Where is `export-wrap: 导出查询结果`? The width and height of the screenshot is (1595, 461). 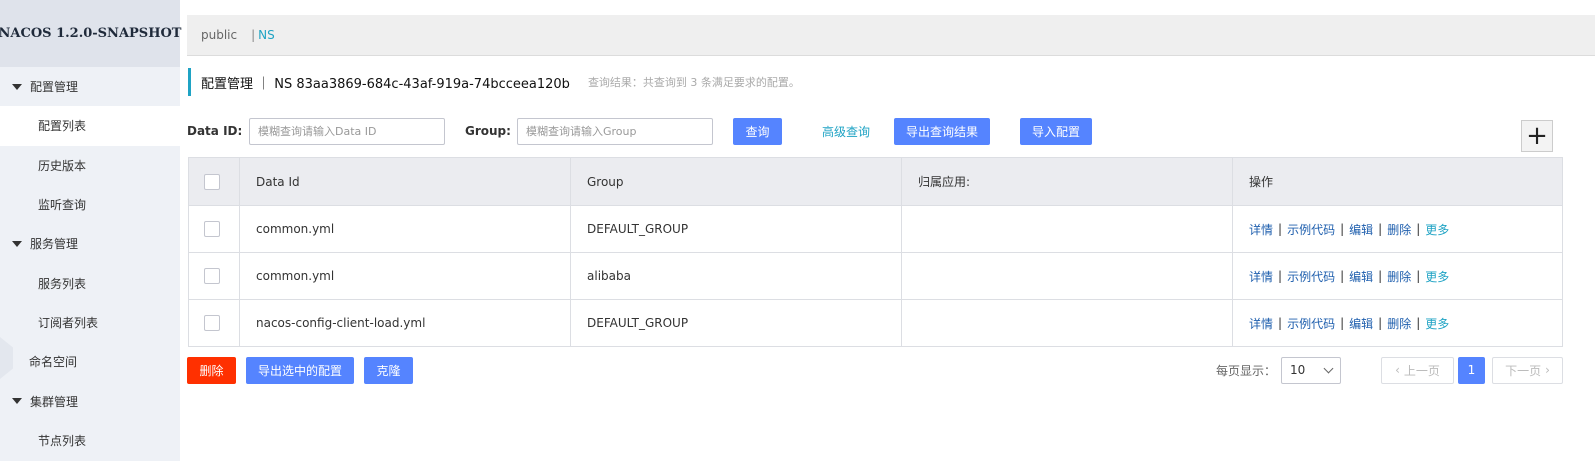
export-wrap: 导出查询结果 is located at coordinates (942, 131).